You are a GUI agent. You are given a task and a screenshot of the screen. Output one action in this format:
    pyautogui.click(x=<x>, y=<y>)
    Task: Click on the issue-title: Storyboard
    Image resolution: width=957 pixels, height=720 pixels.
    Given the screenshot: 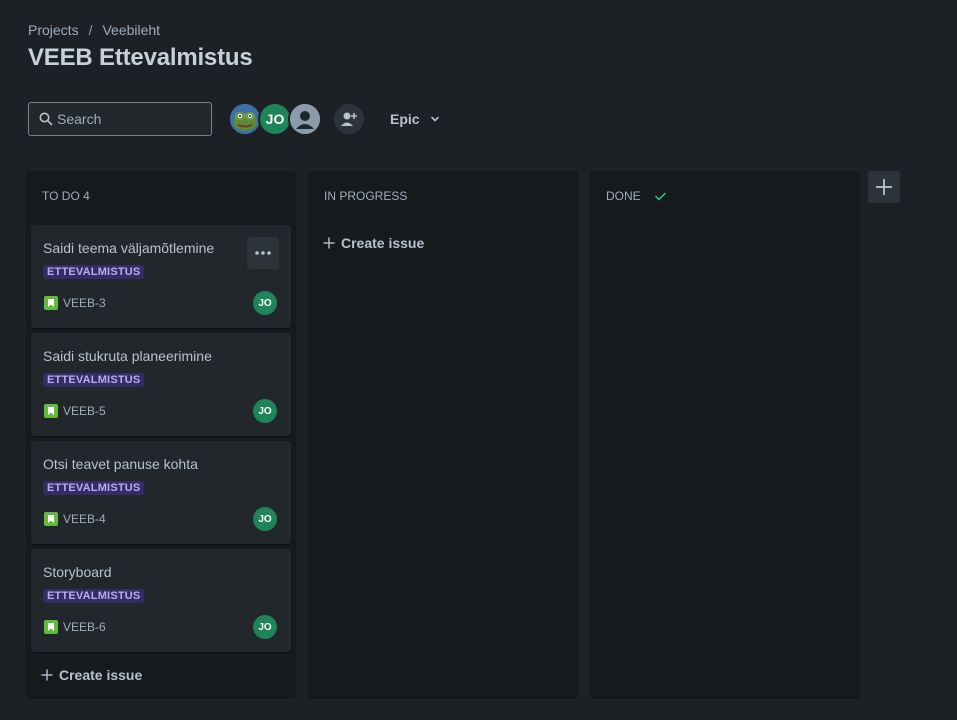 What is the action you would take?
    pyautogui.click(x=77, y=572)
    